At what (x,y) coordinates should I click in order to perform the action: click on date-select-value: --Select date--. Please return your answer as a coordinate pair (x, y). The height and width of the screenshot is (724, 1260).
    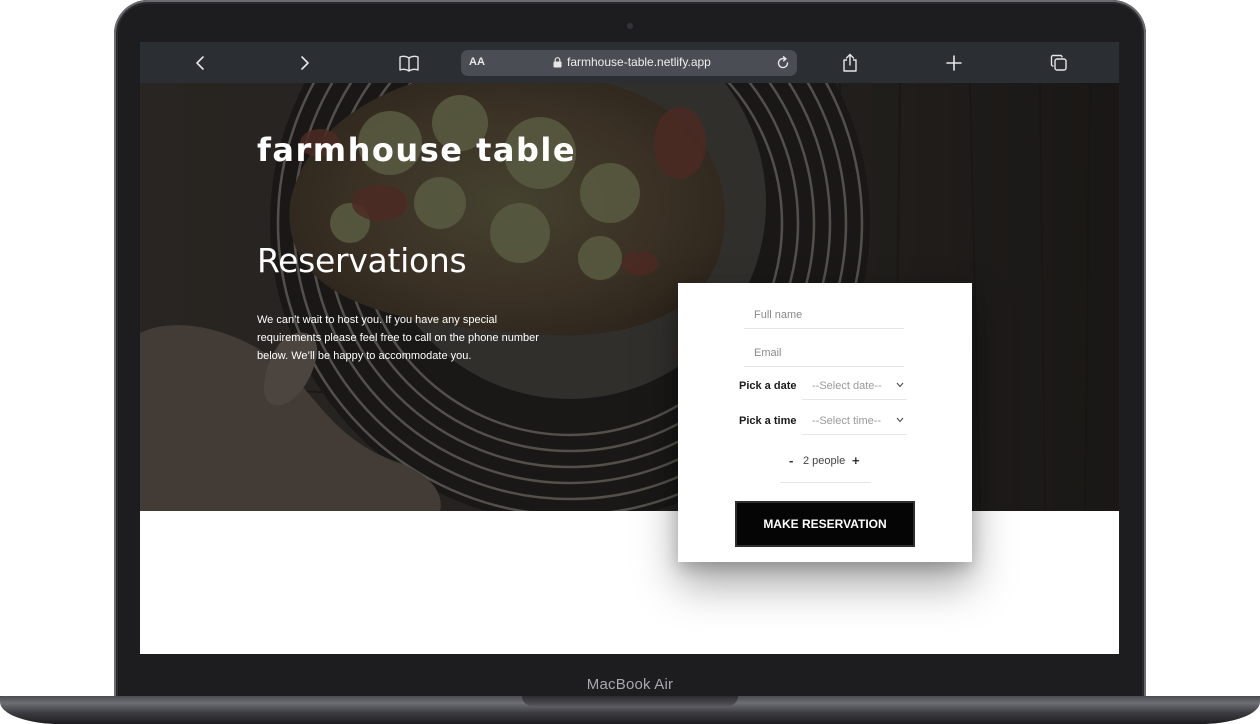
    Looking at the image, I should click on (847, 386).